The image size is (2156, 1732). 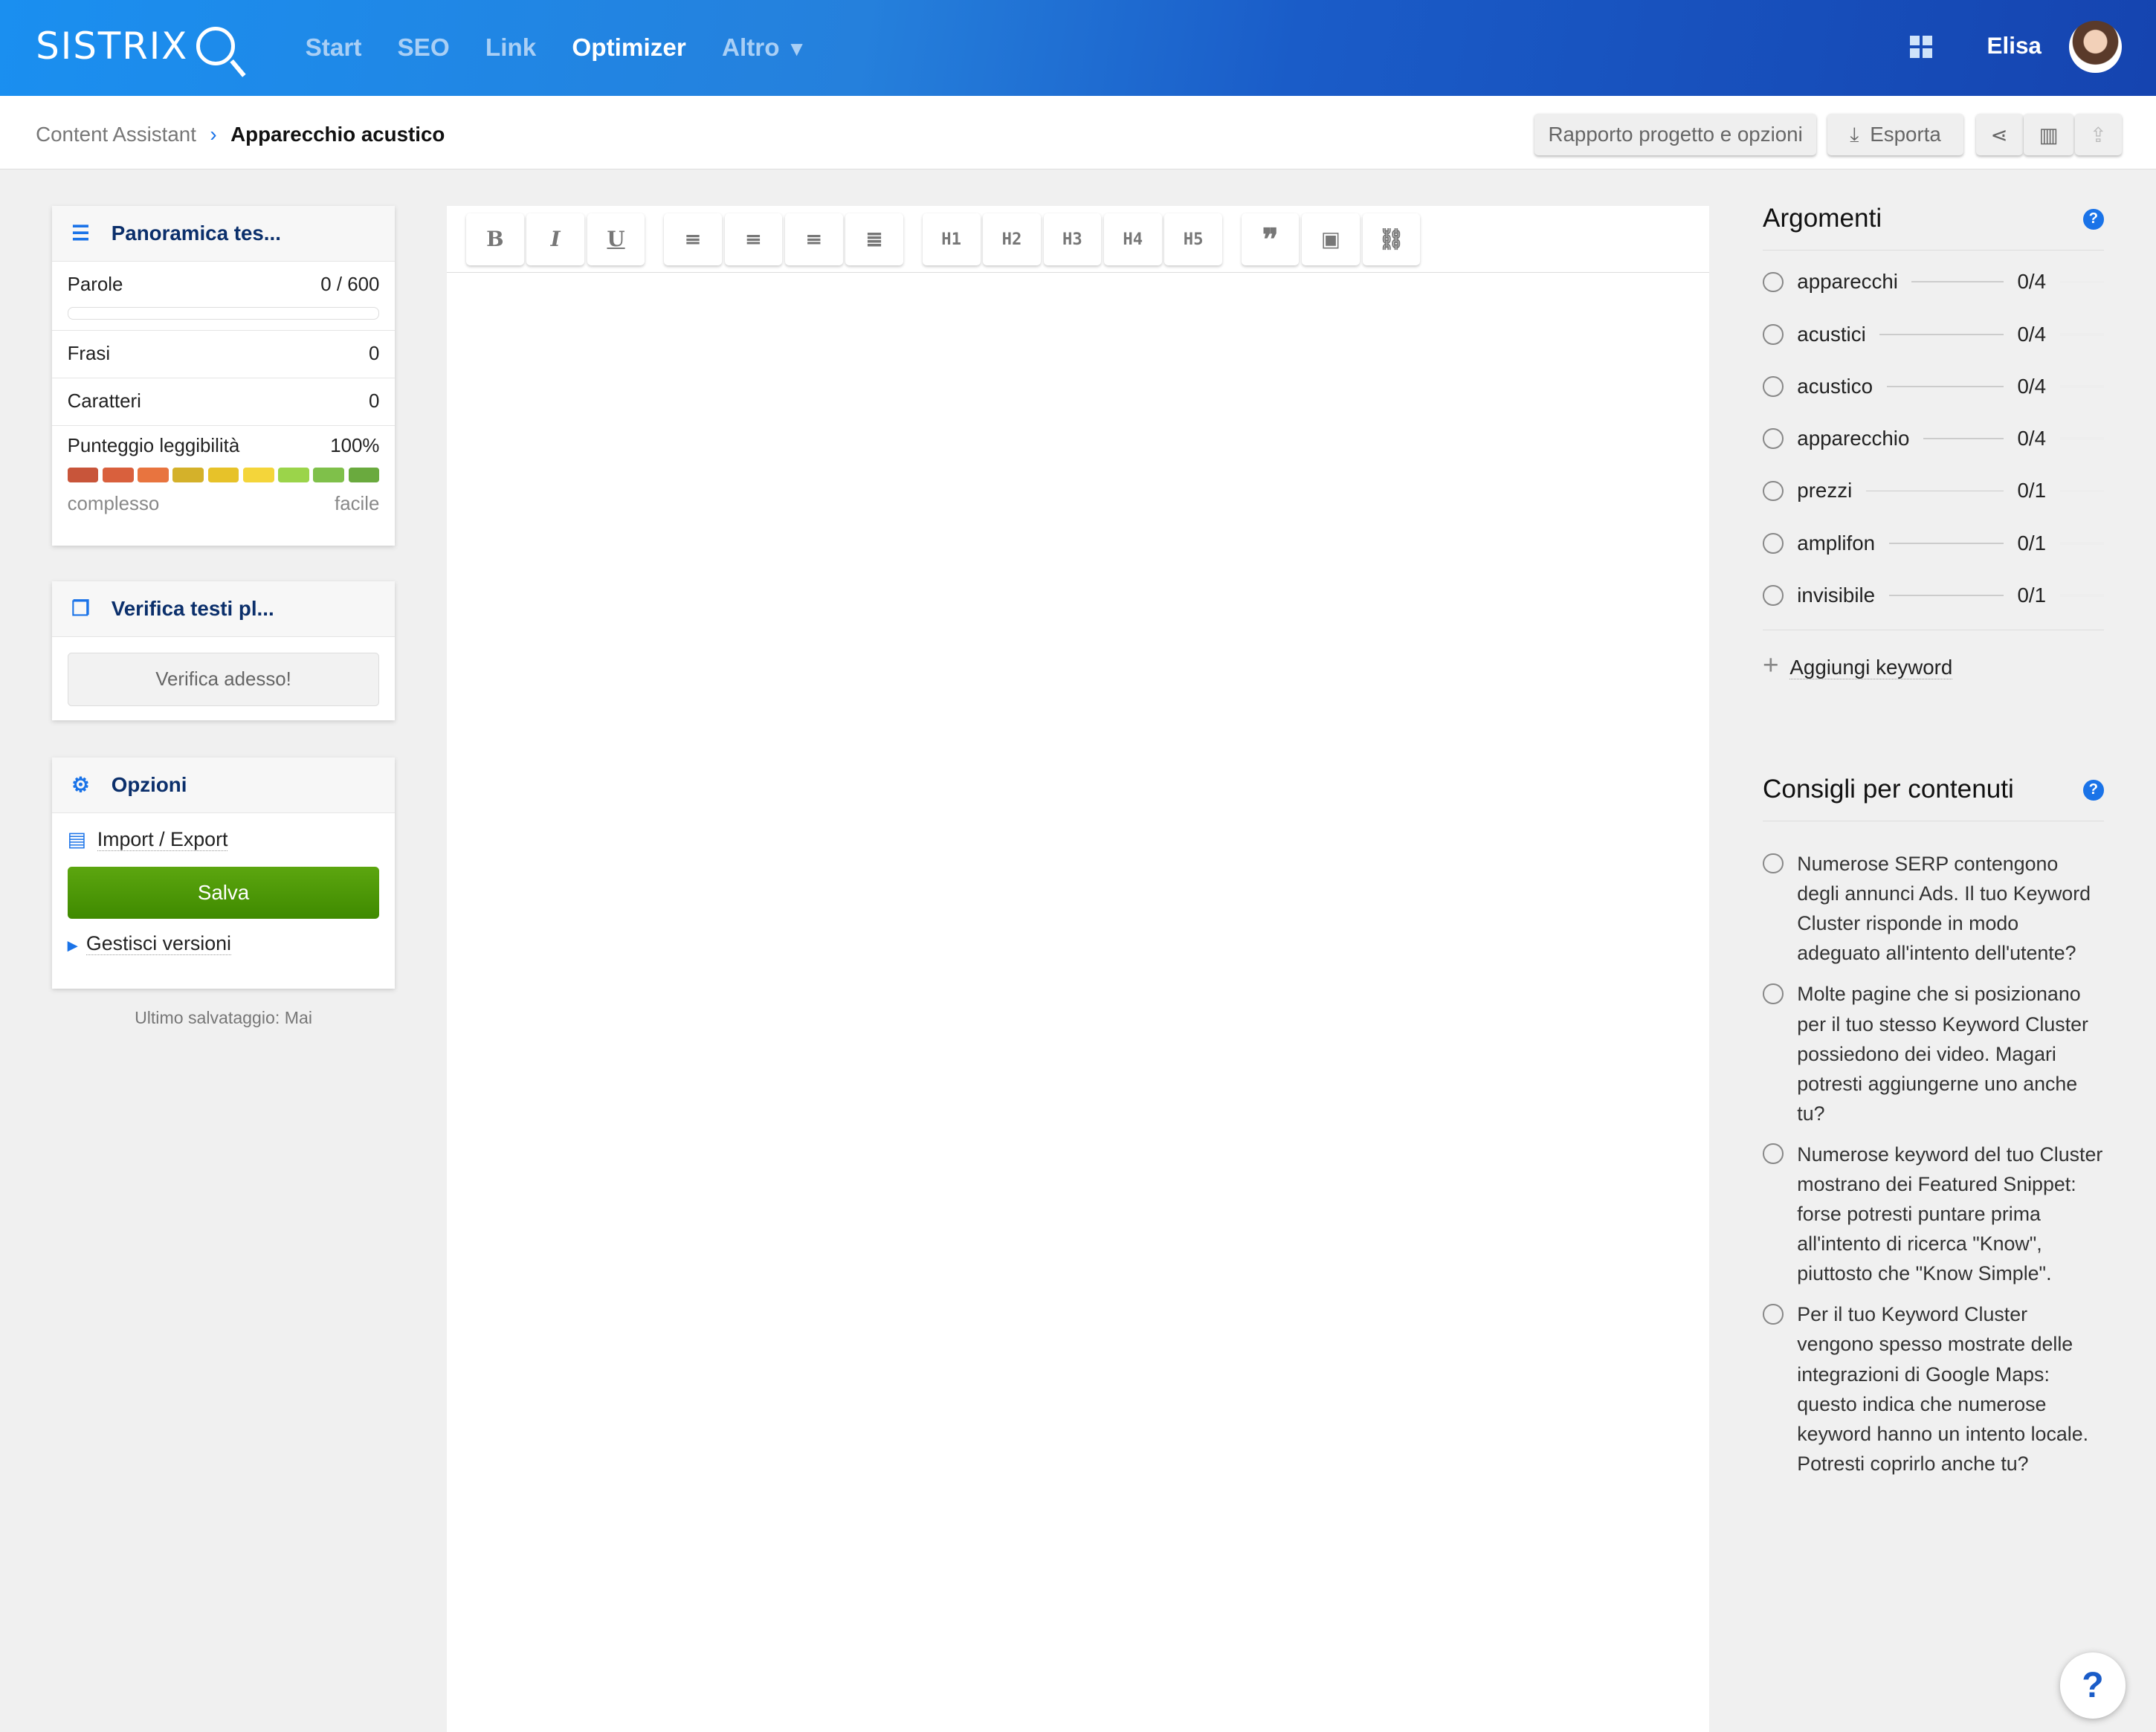 What do you see at coordinates (223, 679) in the screenshot?
I see `check-now-button: Verifica adesso!` at bounding box center [223, 679].